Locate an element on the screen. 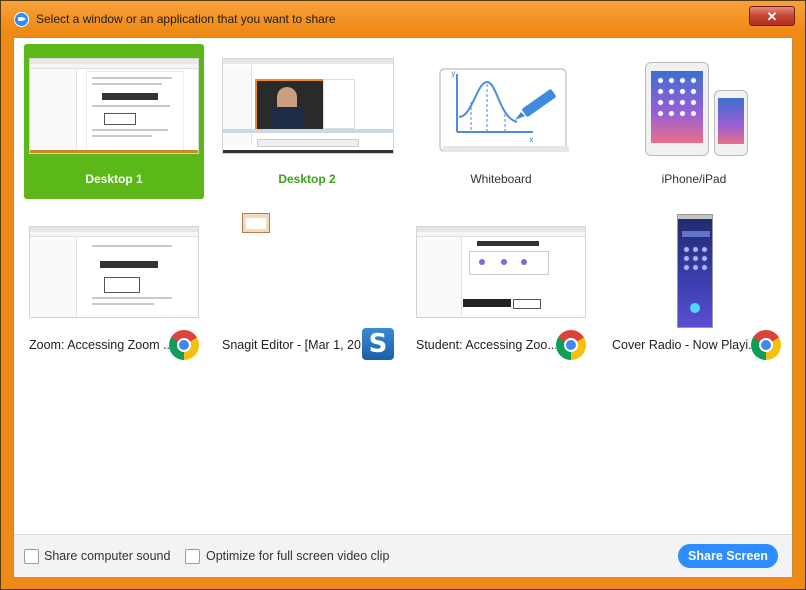 The image size is (806, 590). snagit-window-thumbnail is located at coordinates (256, 223).